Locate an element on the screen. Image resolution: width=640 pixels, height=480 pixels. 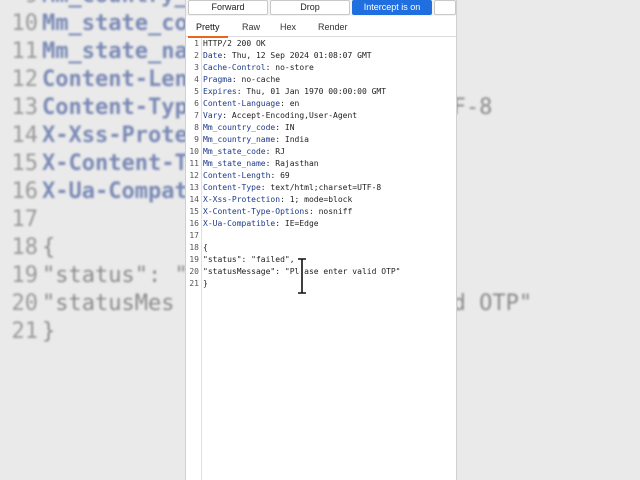
line-text: Vary: Accept-Encoding,User-Agent is located at coordinates (280, 116).